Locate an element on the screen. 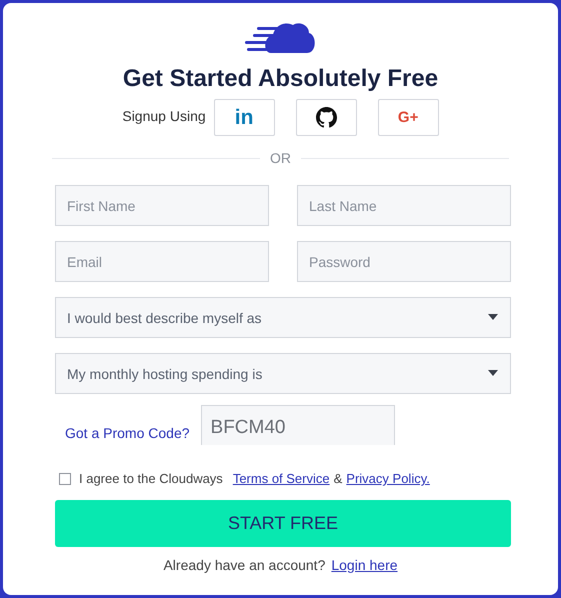  or-divider-label: OR is located at coordinates (280, 158).